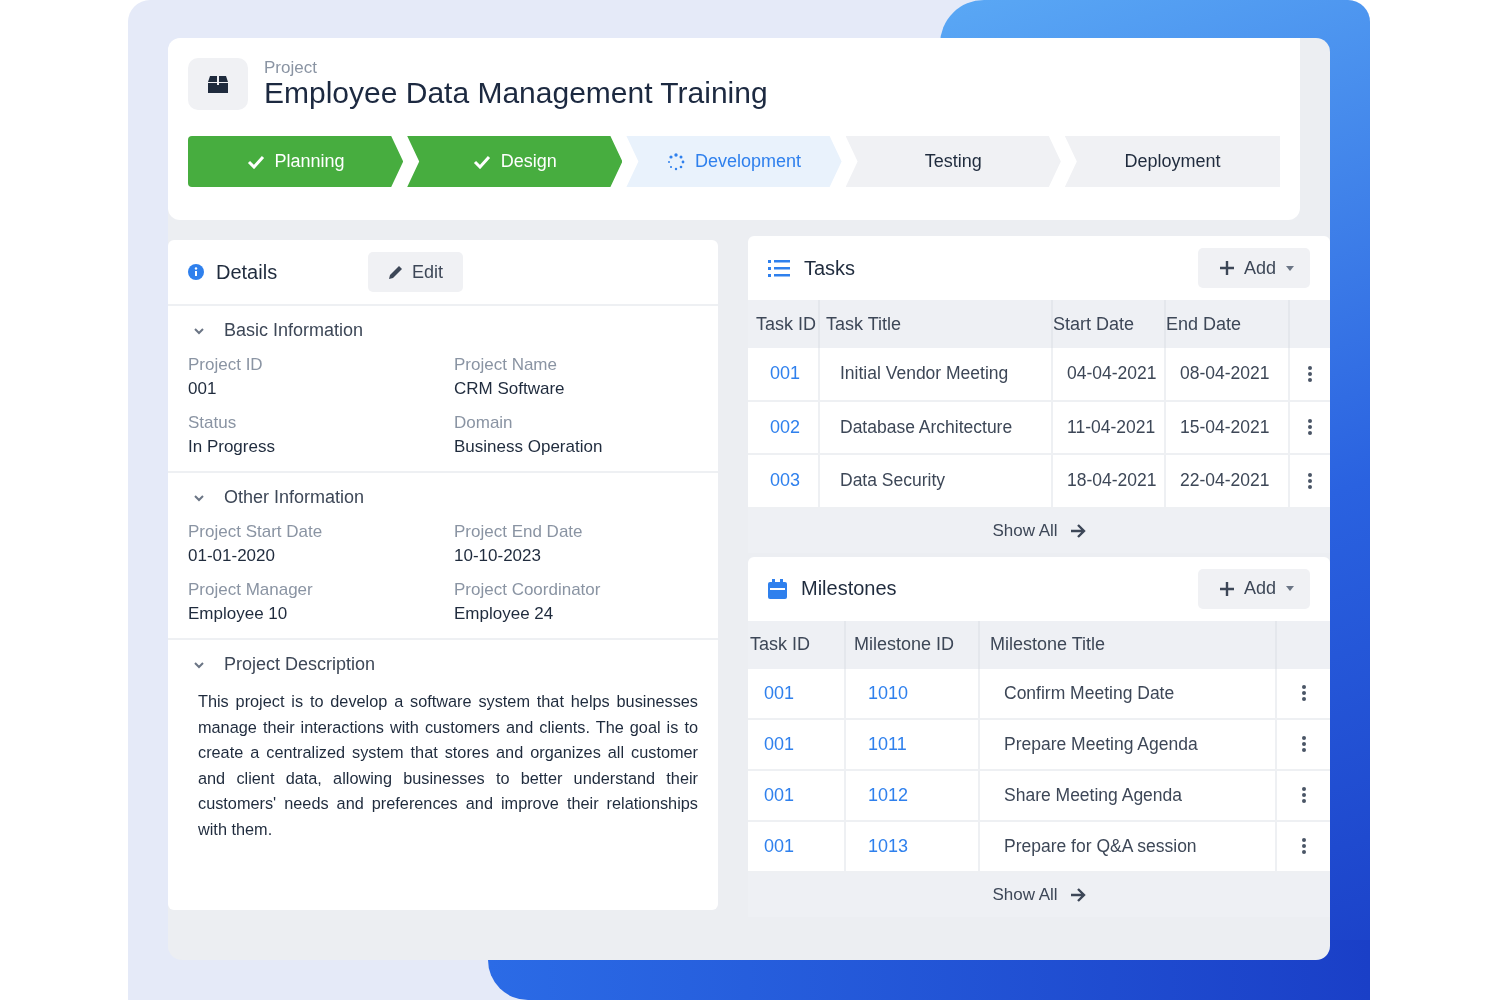 This screenshot has height=1000, width=1500. Describe the element at coordinates (504, 614) in the screenshot. I see `field-value: Employee 24` at that location.